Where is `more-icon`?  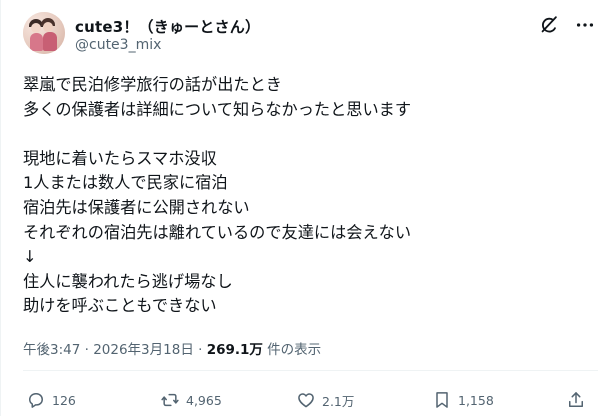 more-icon is located at coordinates (585, 25).